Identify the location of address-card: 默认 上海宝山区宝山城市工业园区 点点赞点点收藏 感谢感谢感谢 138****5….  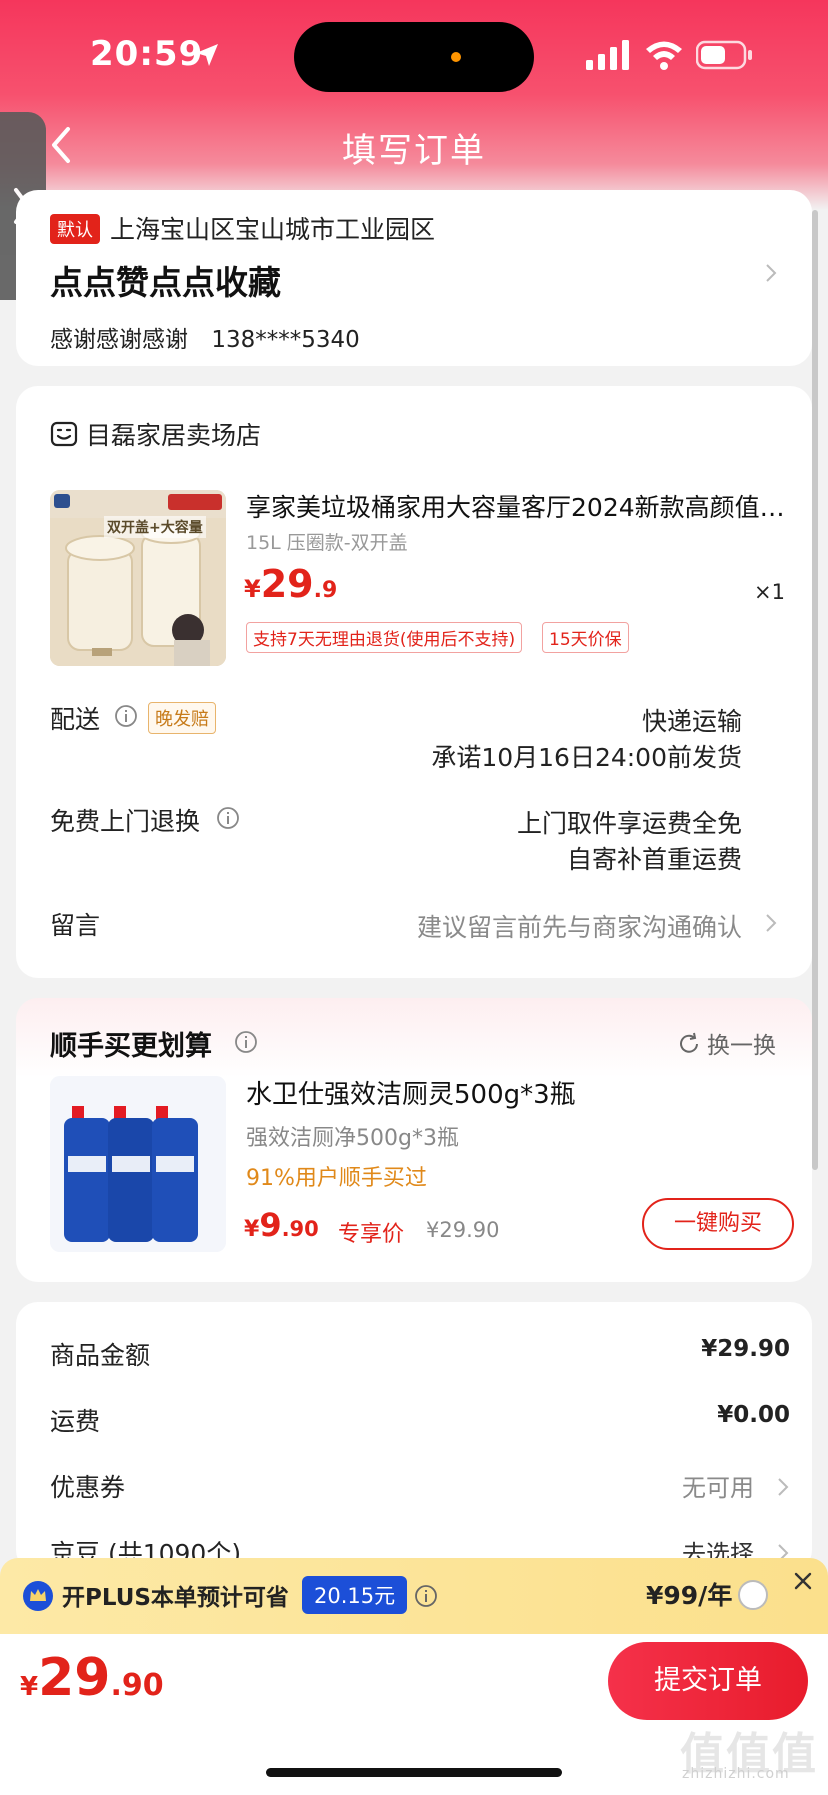
(414, 278).